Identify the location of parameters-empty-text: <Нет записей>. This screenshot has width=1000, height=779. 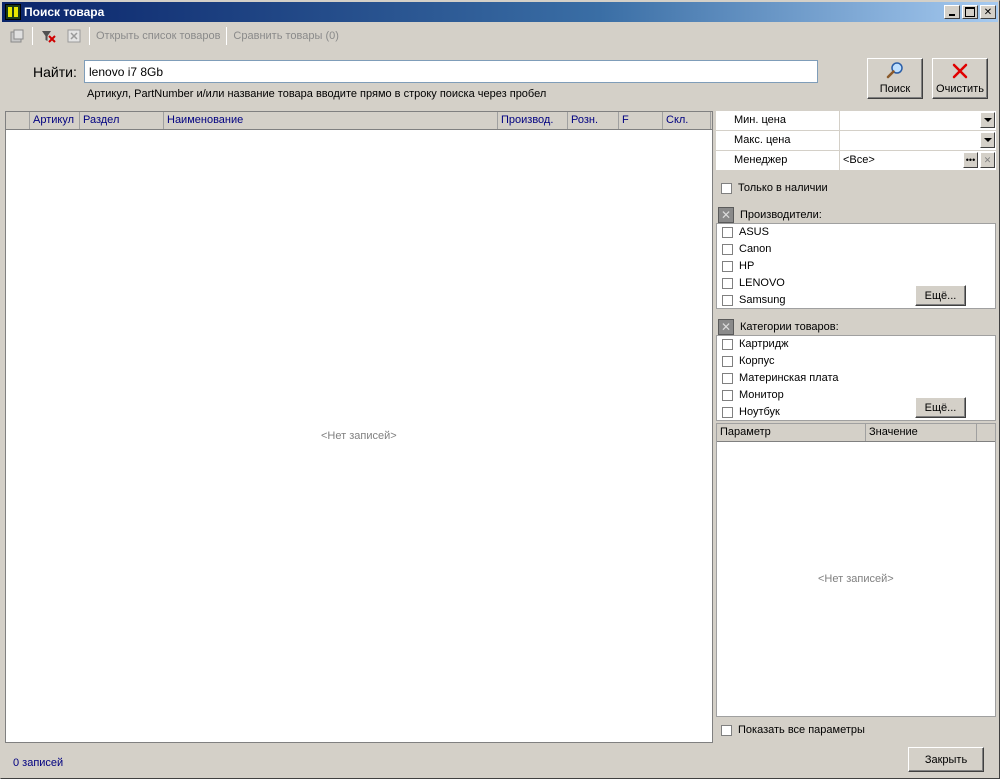
(856, 579).